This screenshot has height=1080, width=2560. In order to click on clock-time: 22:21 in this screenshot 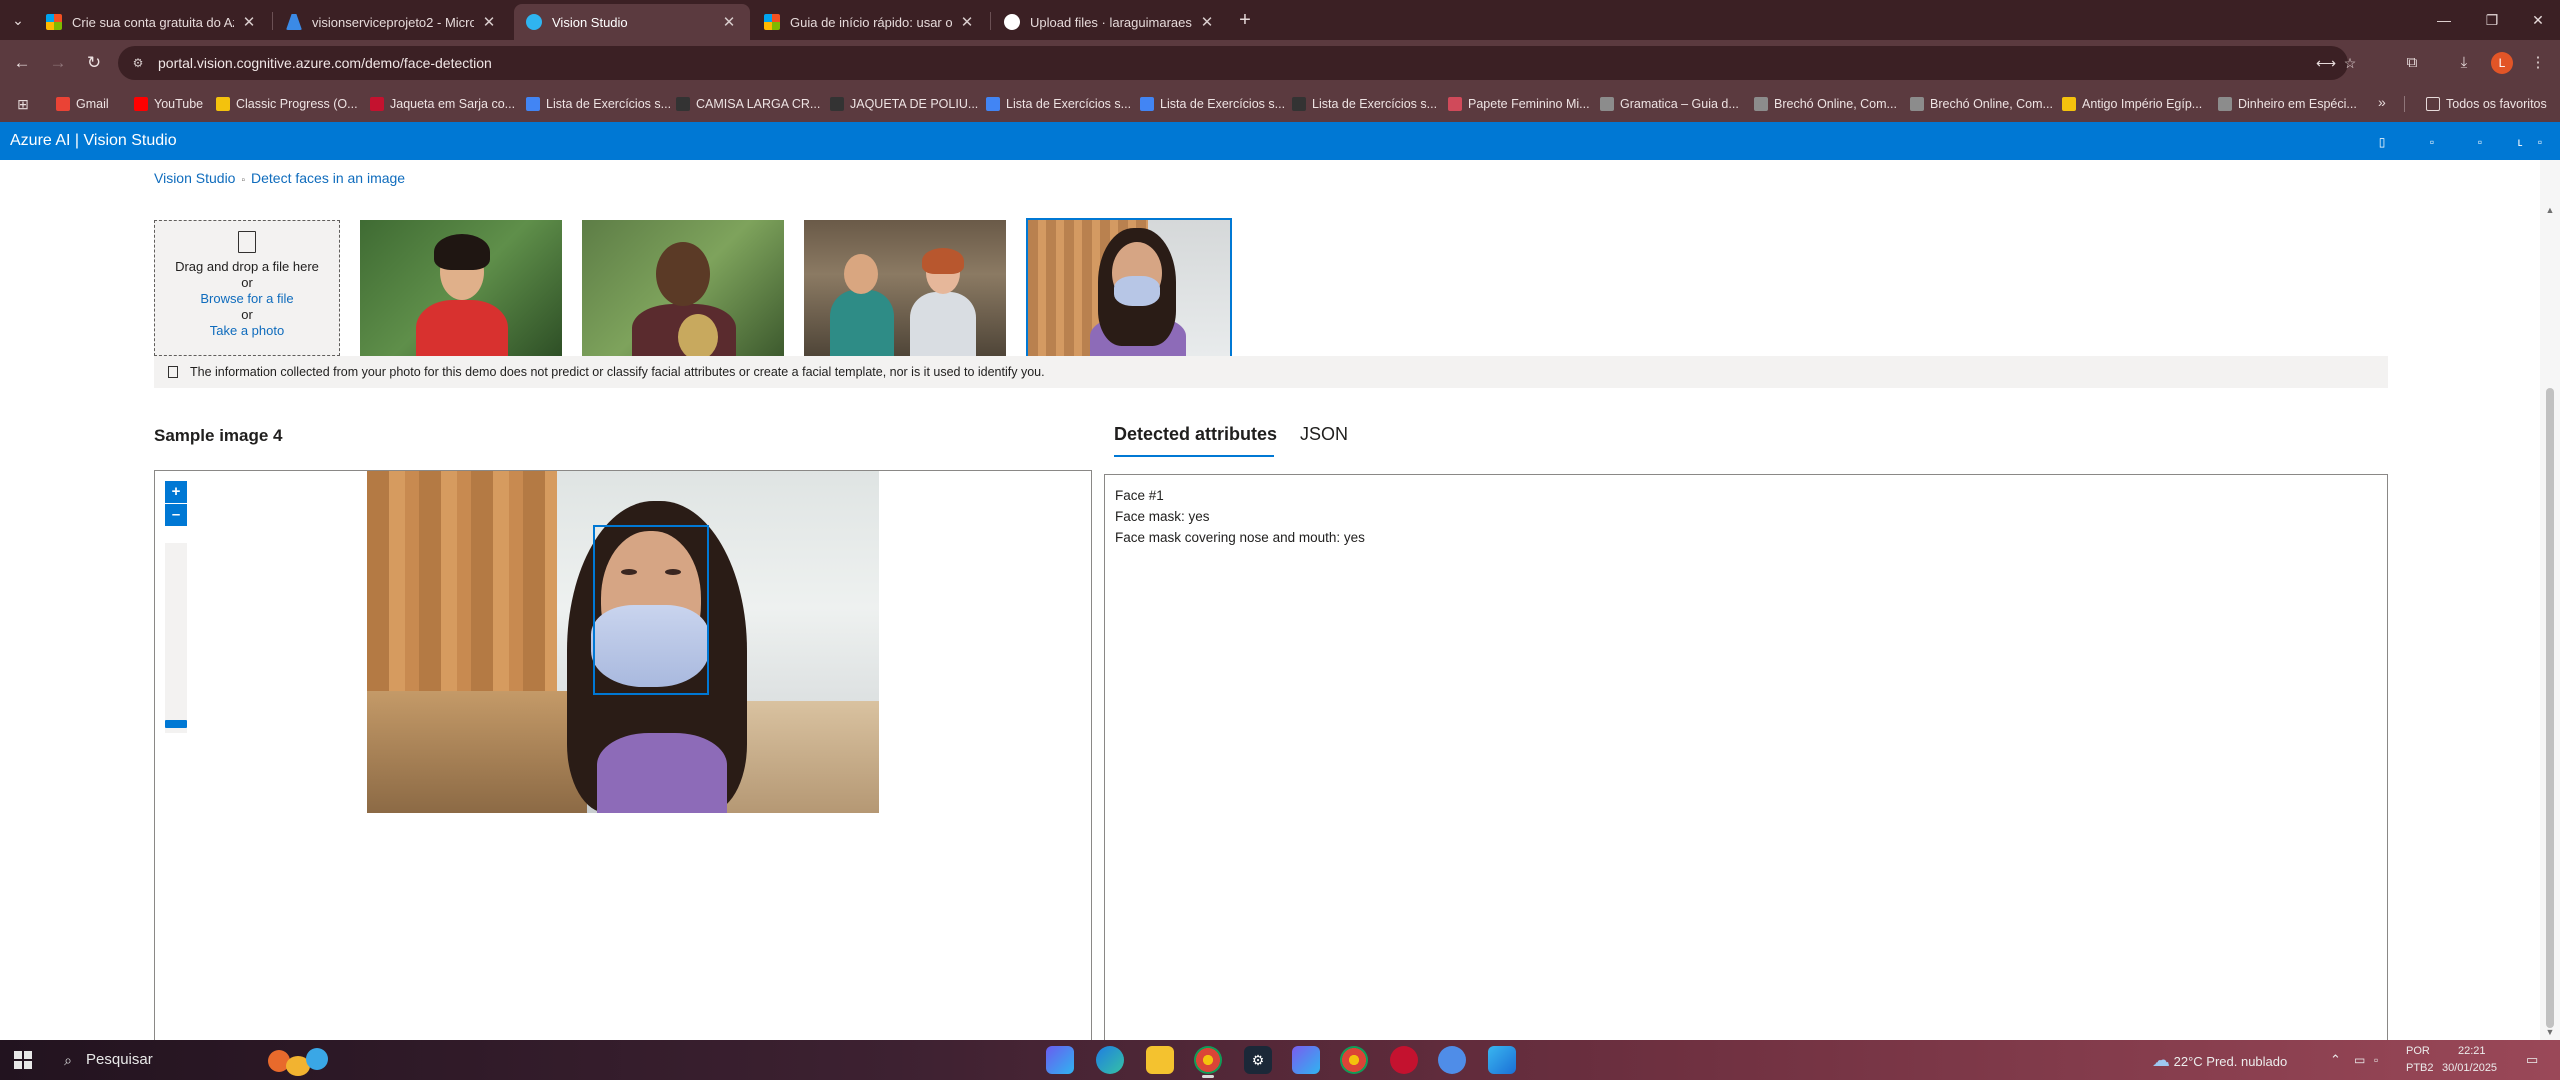, I will do `click(2472, 1051)`.